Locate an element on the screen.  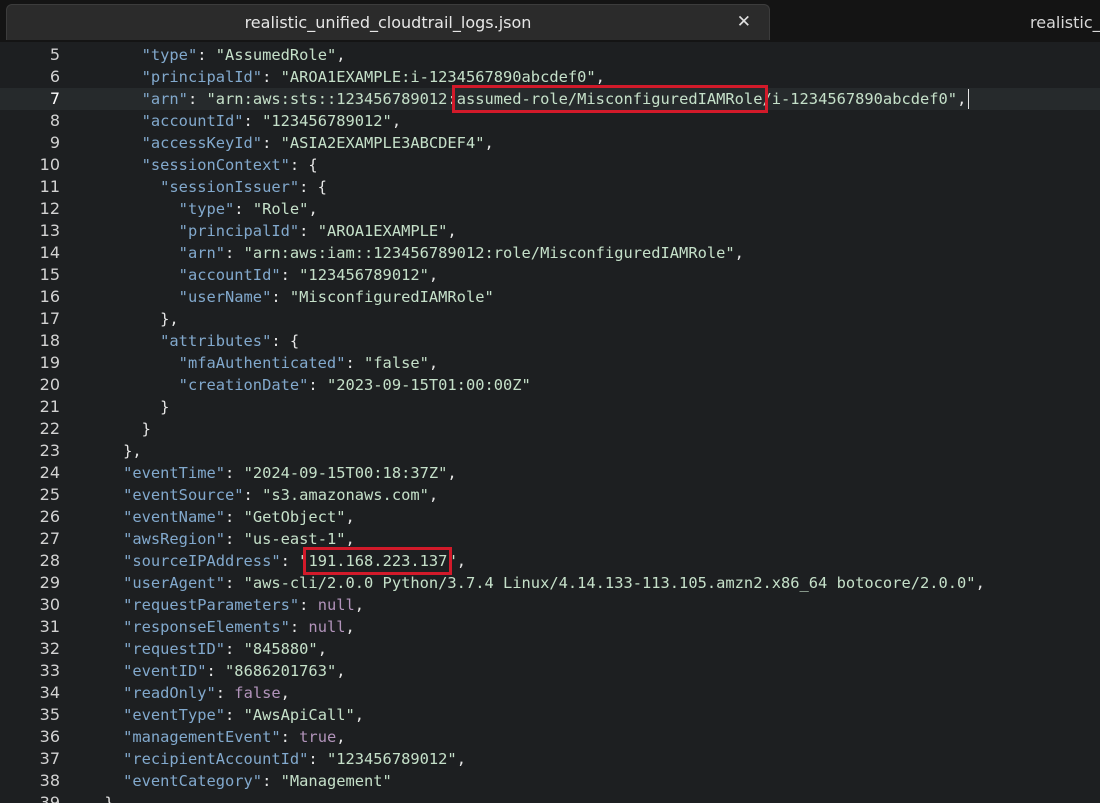
code-line: 17 }, is located at coordinates (550, 319).